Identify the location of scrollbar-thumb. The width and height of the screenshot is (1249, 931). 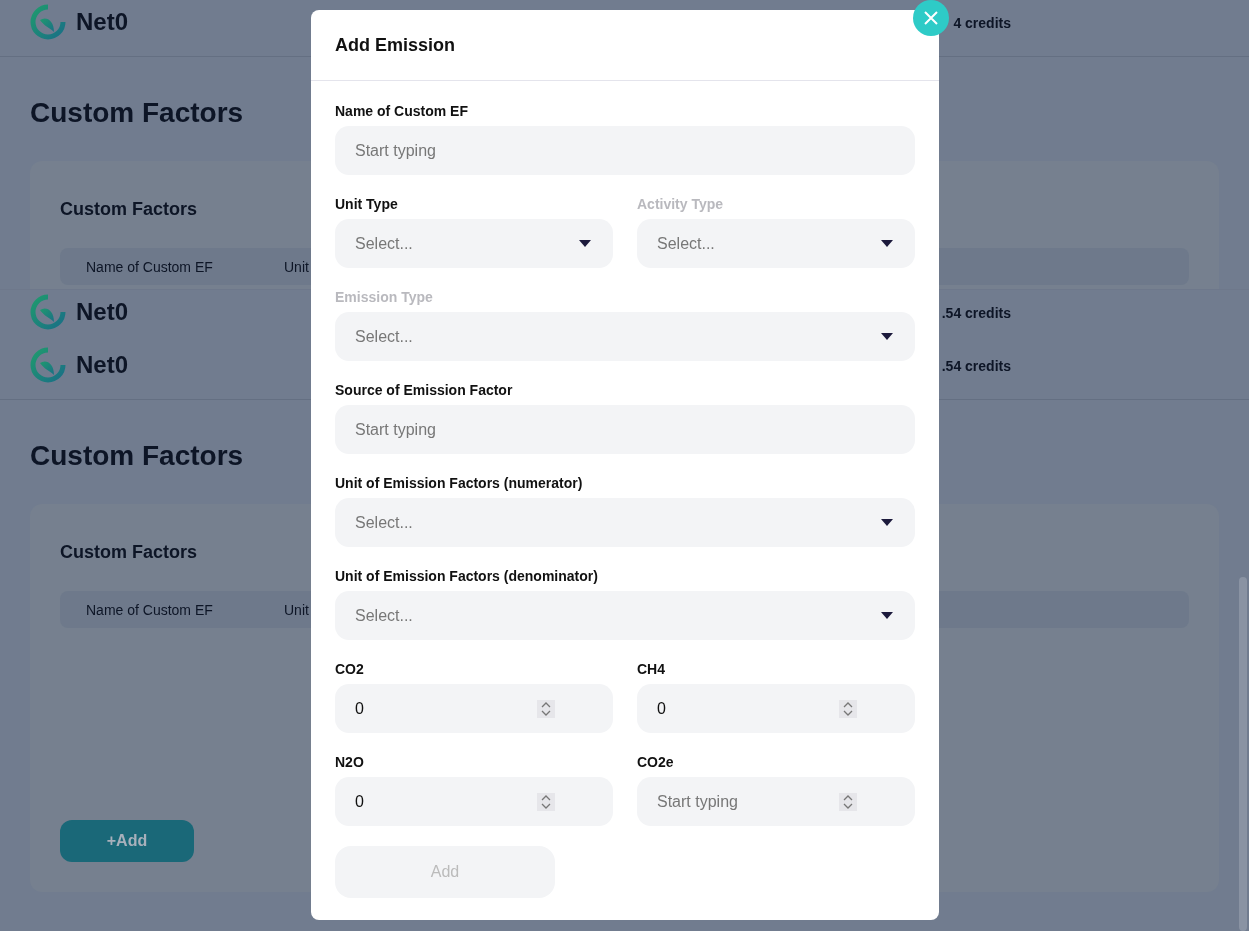
(1243, 754).